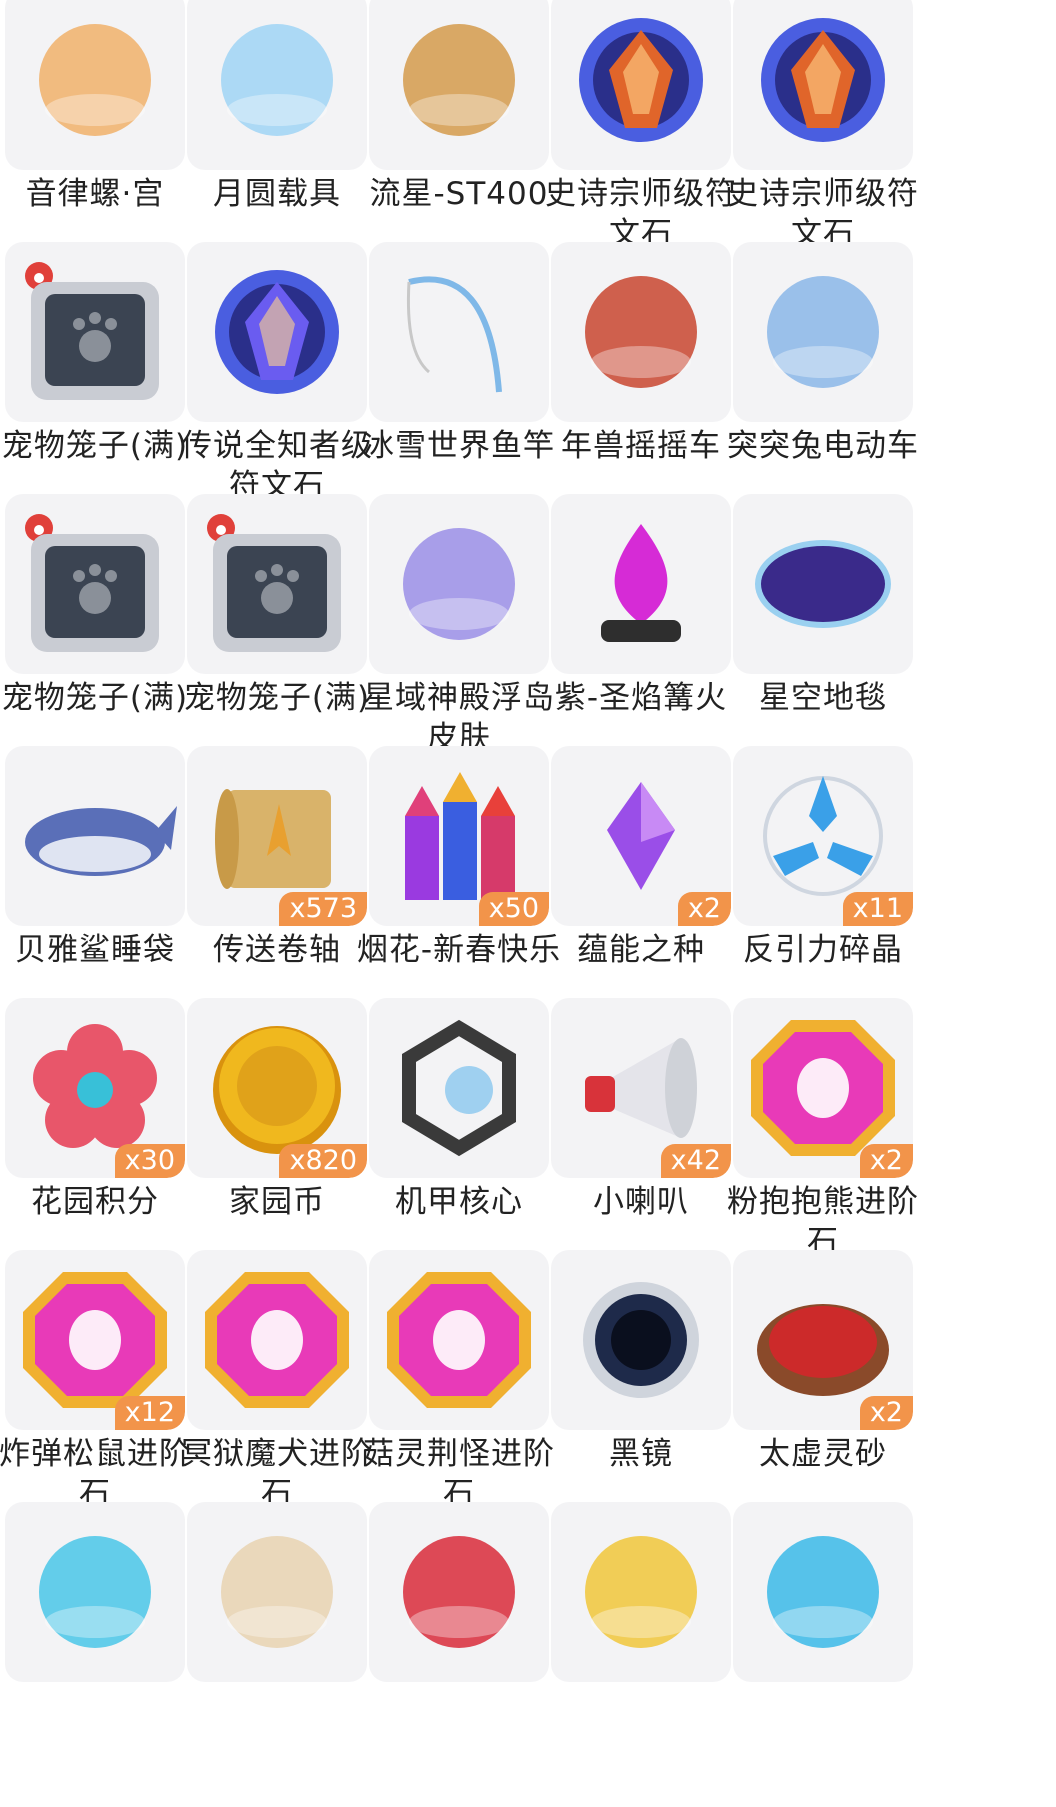 The height and width of the screenshot is (1807, 1056). I want to click on item-count-badge: x573, so click(323, 909).